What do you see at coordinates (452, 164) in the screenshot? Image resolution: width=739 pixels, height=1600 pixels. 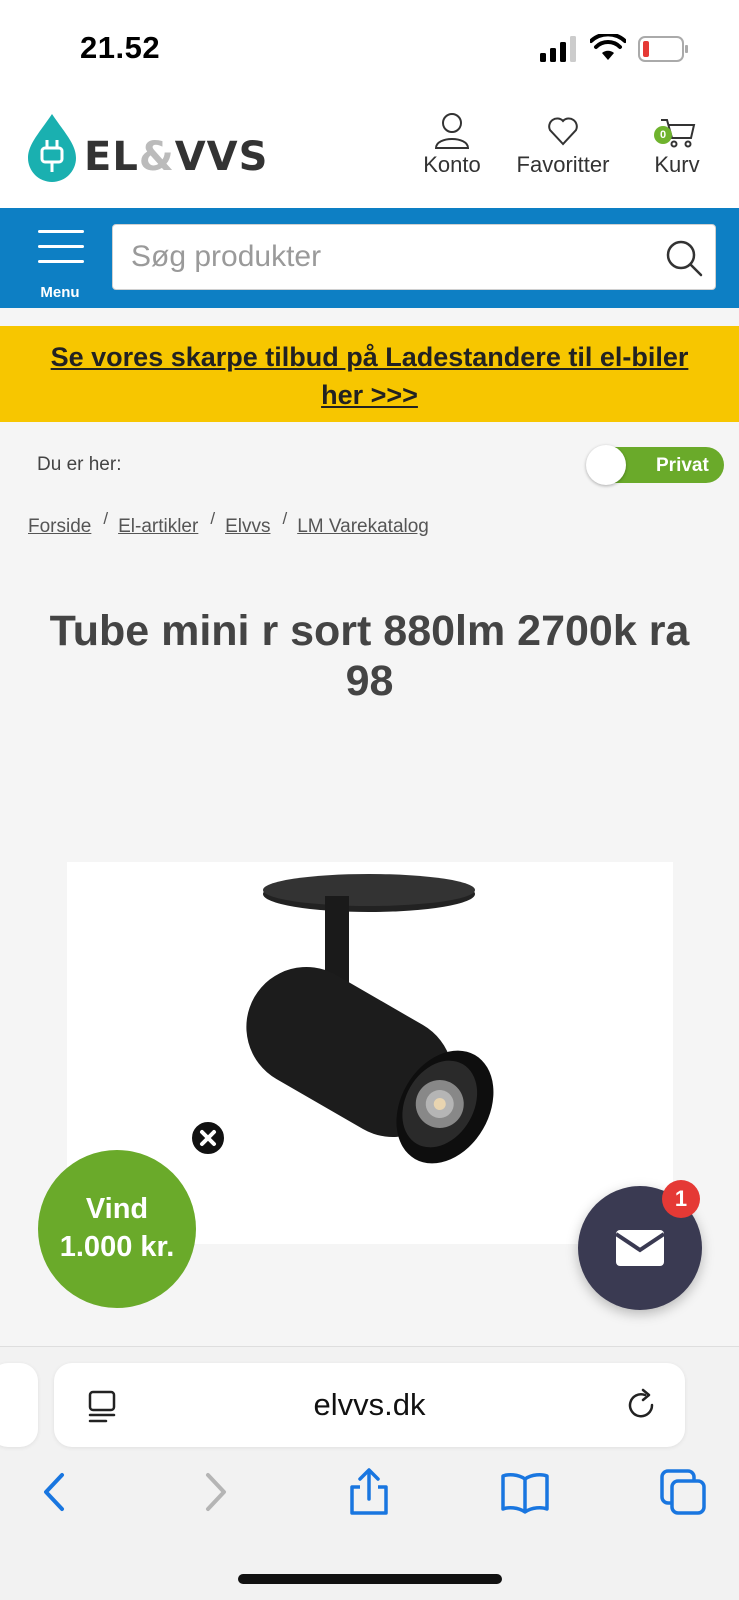 I see `account-label: Konto` at bounding box center [452, 164].